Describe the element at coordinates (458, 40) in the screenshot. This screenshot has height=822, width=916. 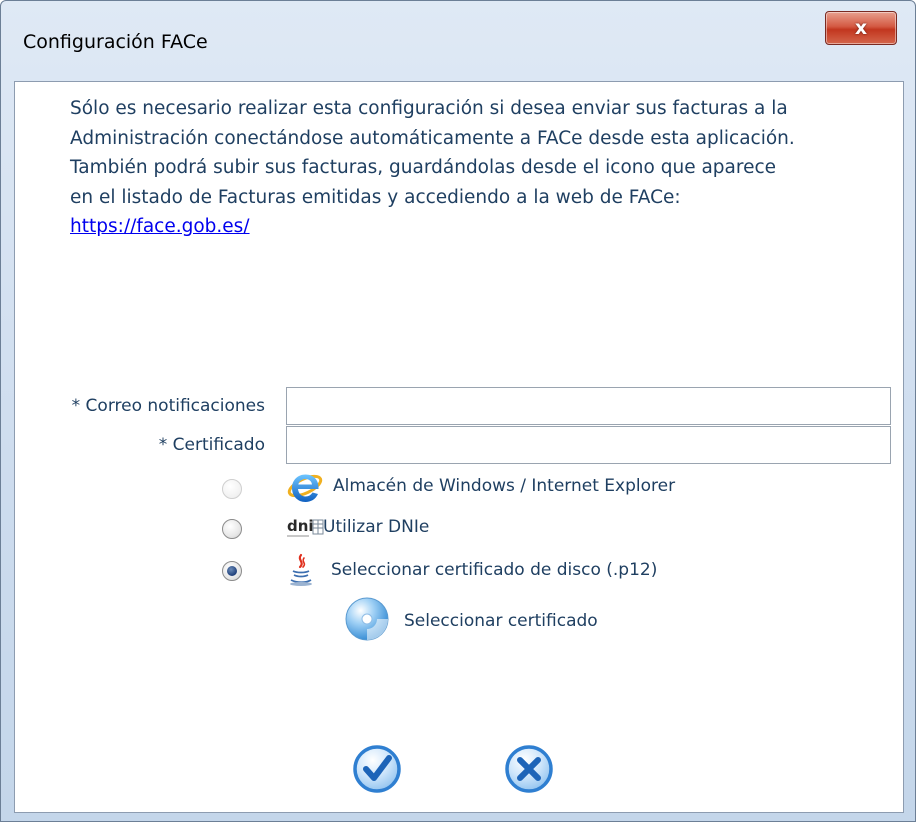
I see `title-bar: Configuración FACe x` at that location.